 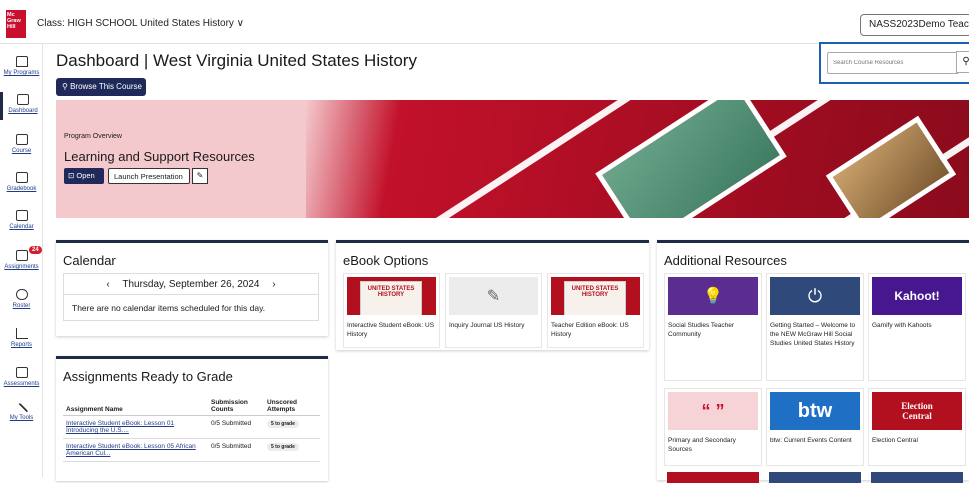 I want to click on sidebar-item-label: Roster, so click(x=21, y=306).